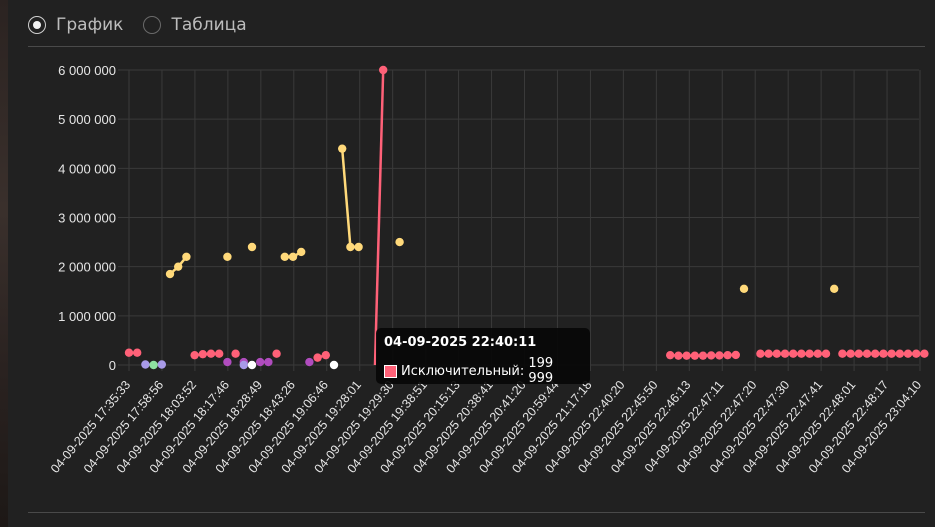 The height and width of the screenshot is (527, 935). What do you see at coordinates (87, 70) in the screenshot?
I see `y-tick-label: 6 000 000` at bounding box center [87, 70].